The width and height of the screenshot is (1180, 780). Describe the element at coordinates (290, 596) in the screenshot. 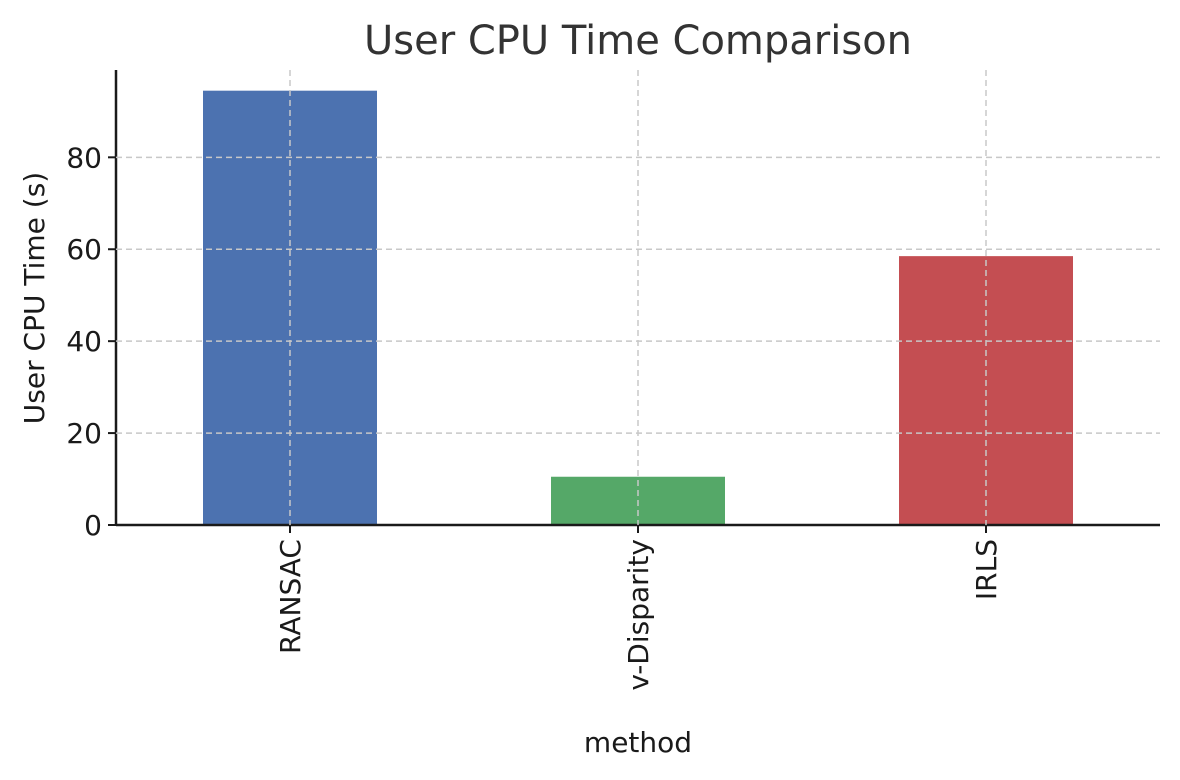

I see `x-tick-label-ransac: RANSAC` at that location.